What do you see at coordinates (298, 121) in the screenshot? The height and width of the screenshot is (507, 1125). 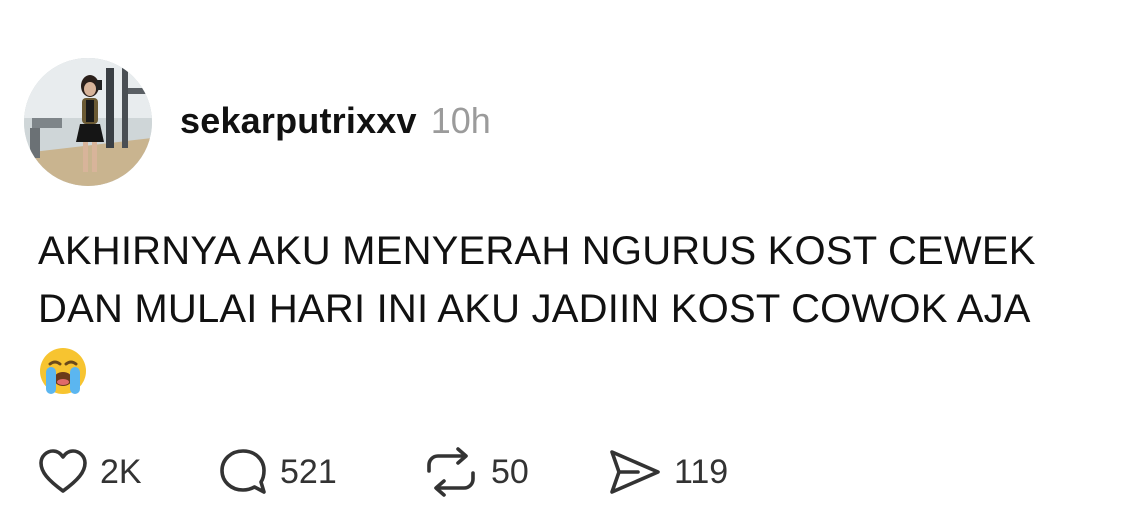 I see `username: sekarputrixxv` at bounding box center [298, 121].